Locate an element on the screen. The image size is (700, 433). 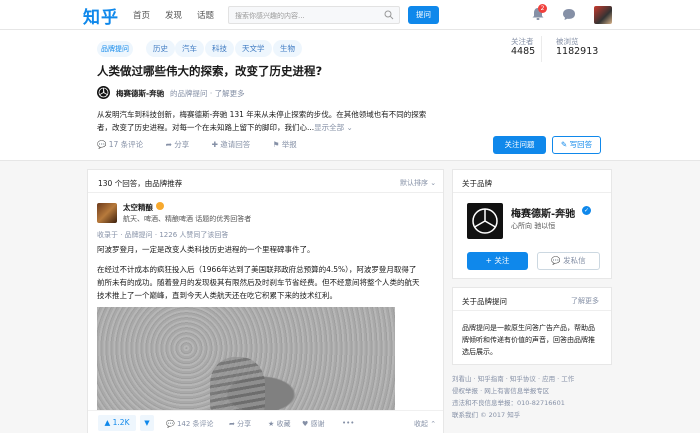
answer-meta: 收录于 · 品牌提问 · 1226 人赞同了该回答 is located at coordinates (163, 235).